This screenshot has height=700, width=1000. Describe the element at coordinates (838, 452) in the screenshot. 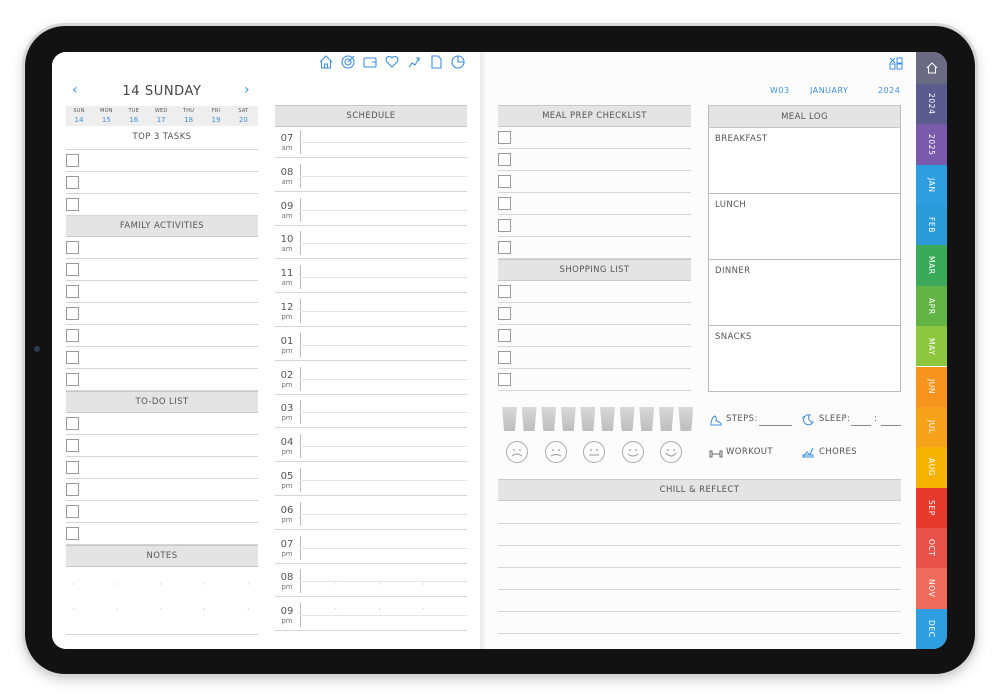

I see `chores-label: CHORES` at that location.